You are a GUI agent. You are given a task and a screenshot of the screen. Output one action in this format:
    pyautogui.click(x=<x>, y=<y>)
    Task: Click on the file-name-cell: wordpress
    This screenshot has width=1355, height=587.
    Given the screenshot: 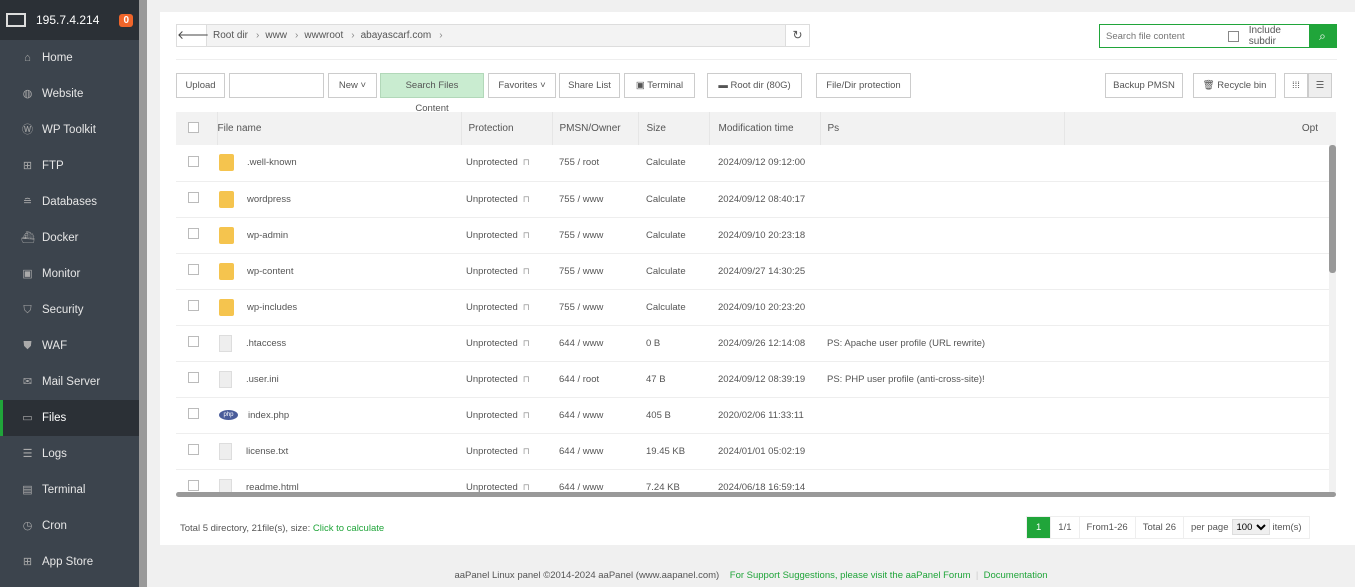 What is the action you would take?
    pyautogui.click(x=339, y=199)
    